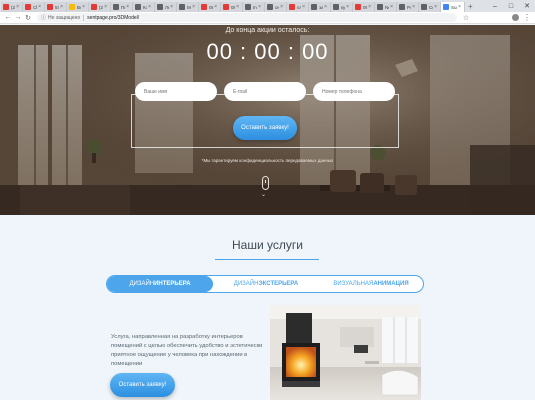 Image resolution: width=535 pixels, height=400 pixels. I want to click on browser-menu-icon: ⋮, so click(527, 17).